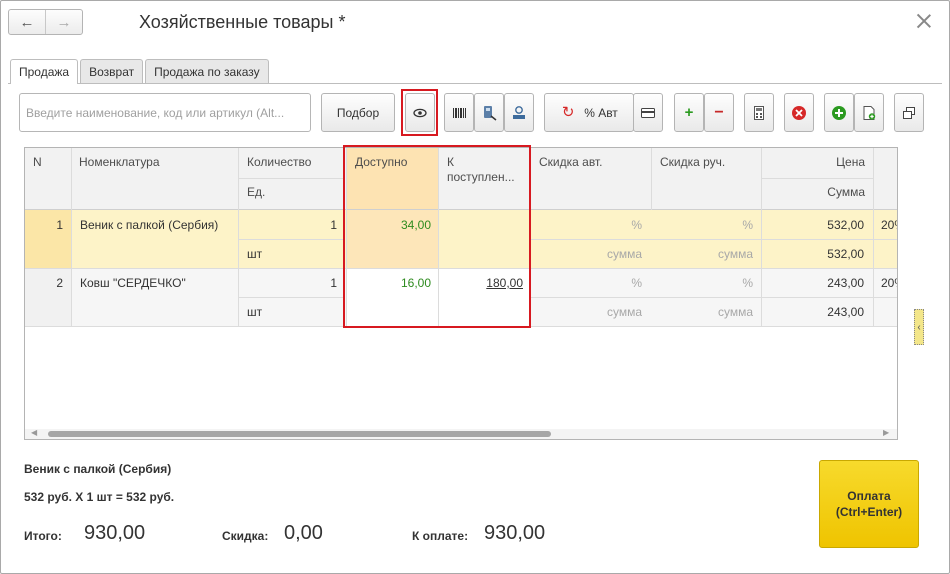 The image size is (950, 574). Describe the element at coordinates (636, 283) in the screenshot. I see `row-2-auto-pct: %` at that location.